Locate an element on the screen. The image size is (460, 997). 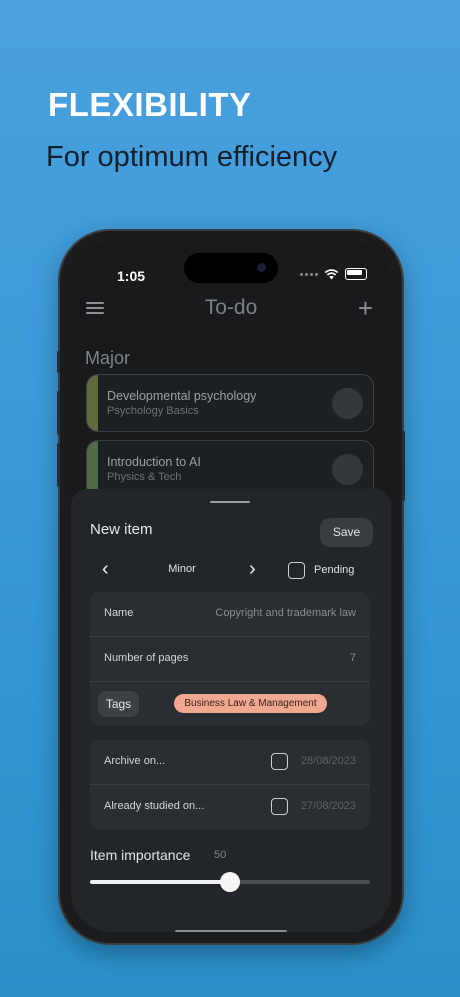
slider-fill is located at coordinates (160, 882).